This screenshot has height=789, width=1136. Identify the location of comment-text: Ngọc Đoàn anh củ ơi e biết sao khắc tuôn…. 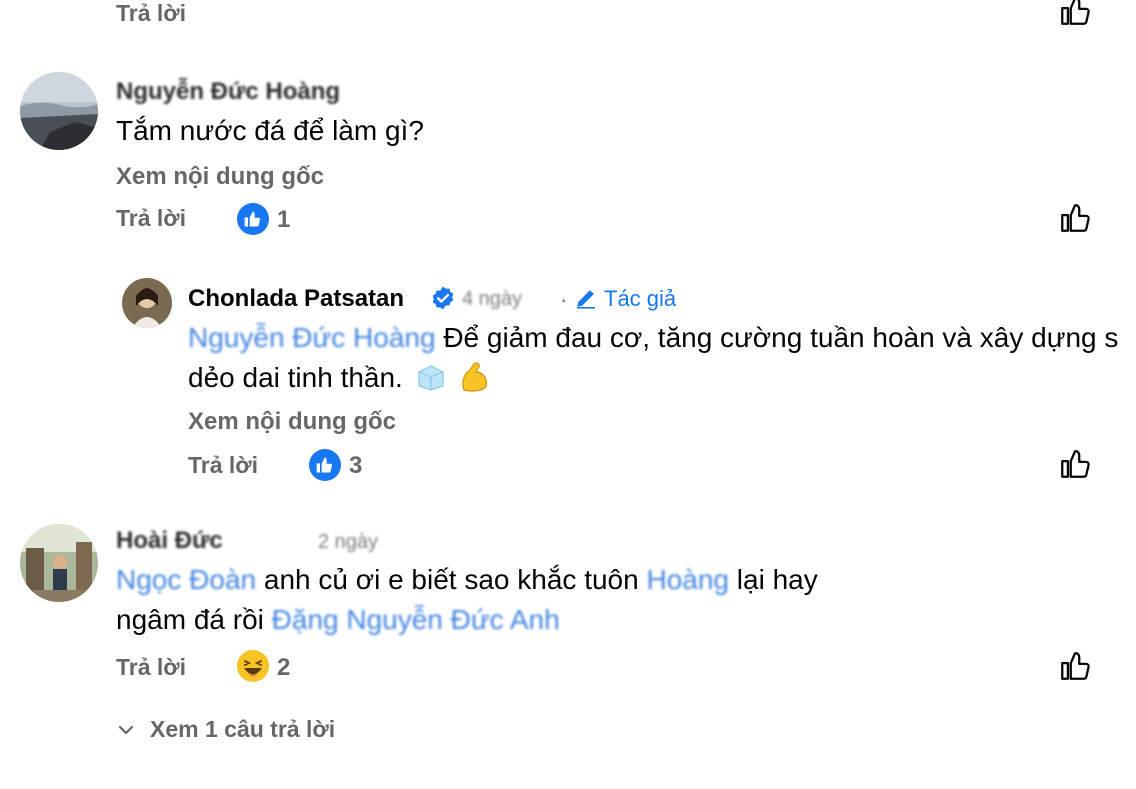
(467, 580).